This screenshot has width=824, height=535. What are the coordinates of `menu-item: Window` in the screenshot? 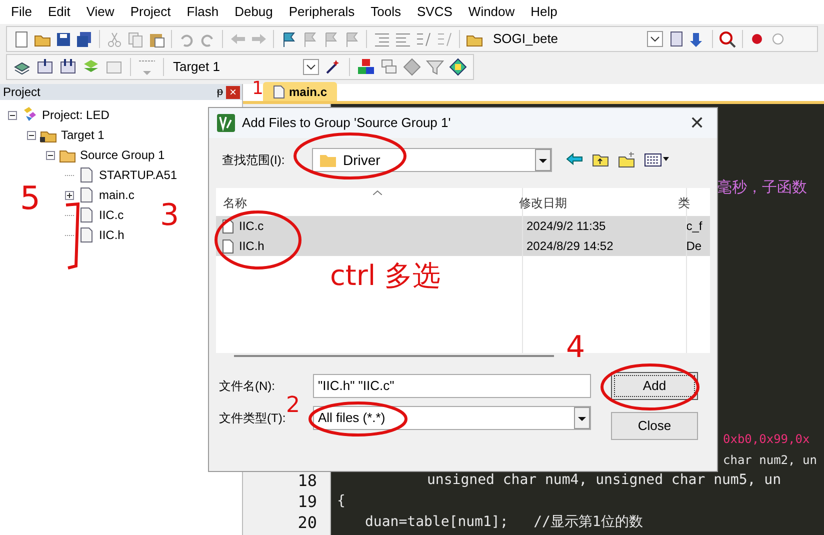 It's located at (491, 12).